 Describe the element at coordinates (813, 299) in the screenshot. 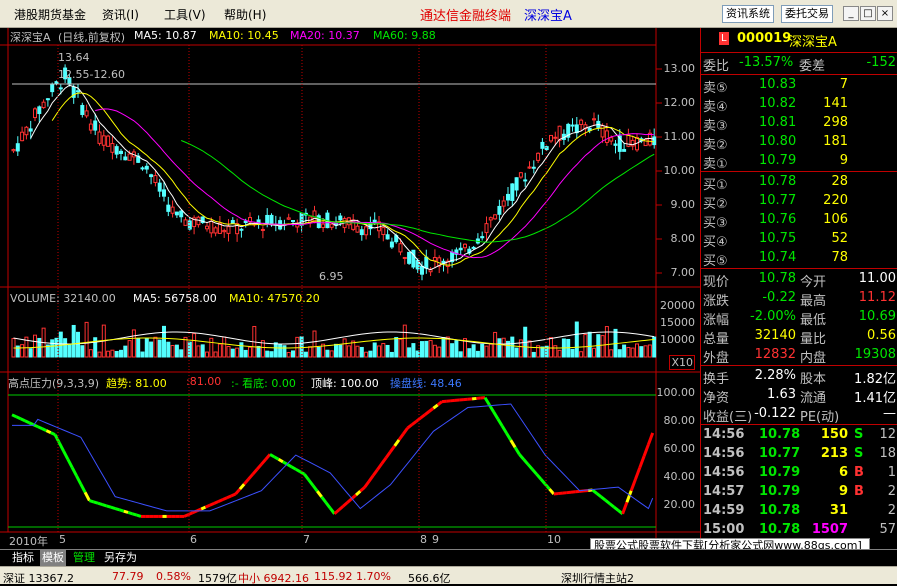

I see `stat-label: 最高` at that location.